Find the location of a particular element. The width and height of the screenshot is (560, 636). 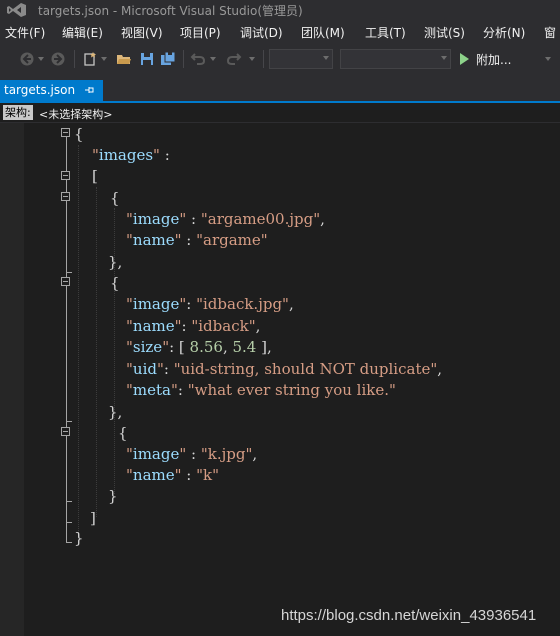

code-token: images is located at coordinates (126, 155).